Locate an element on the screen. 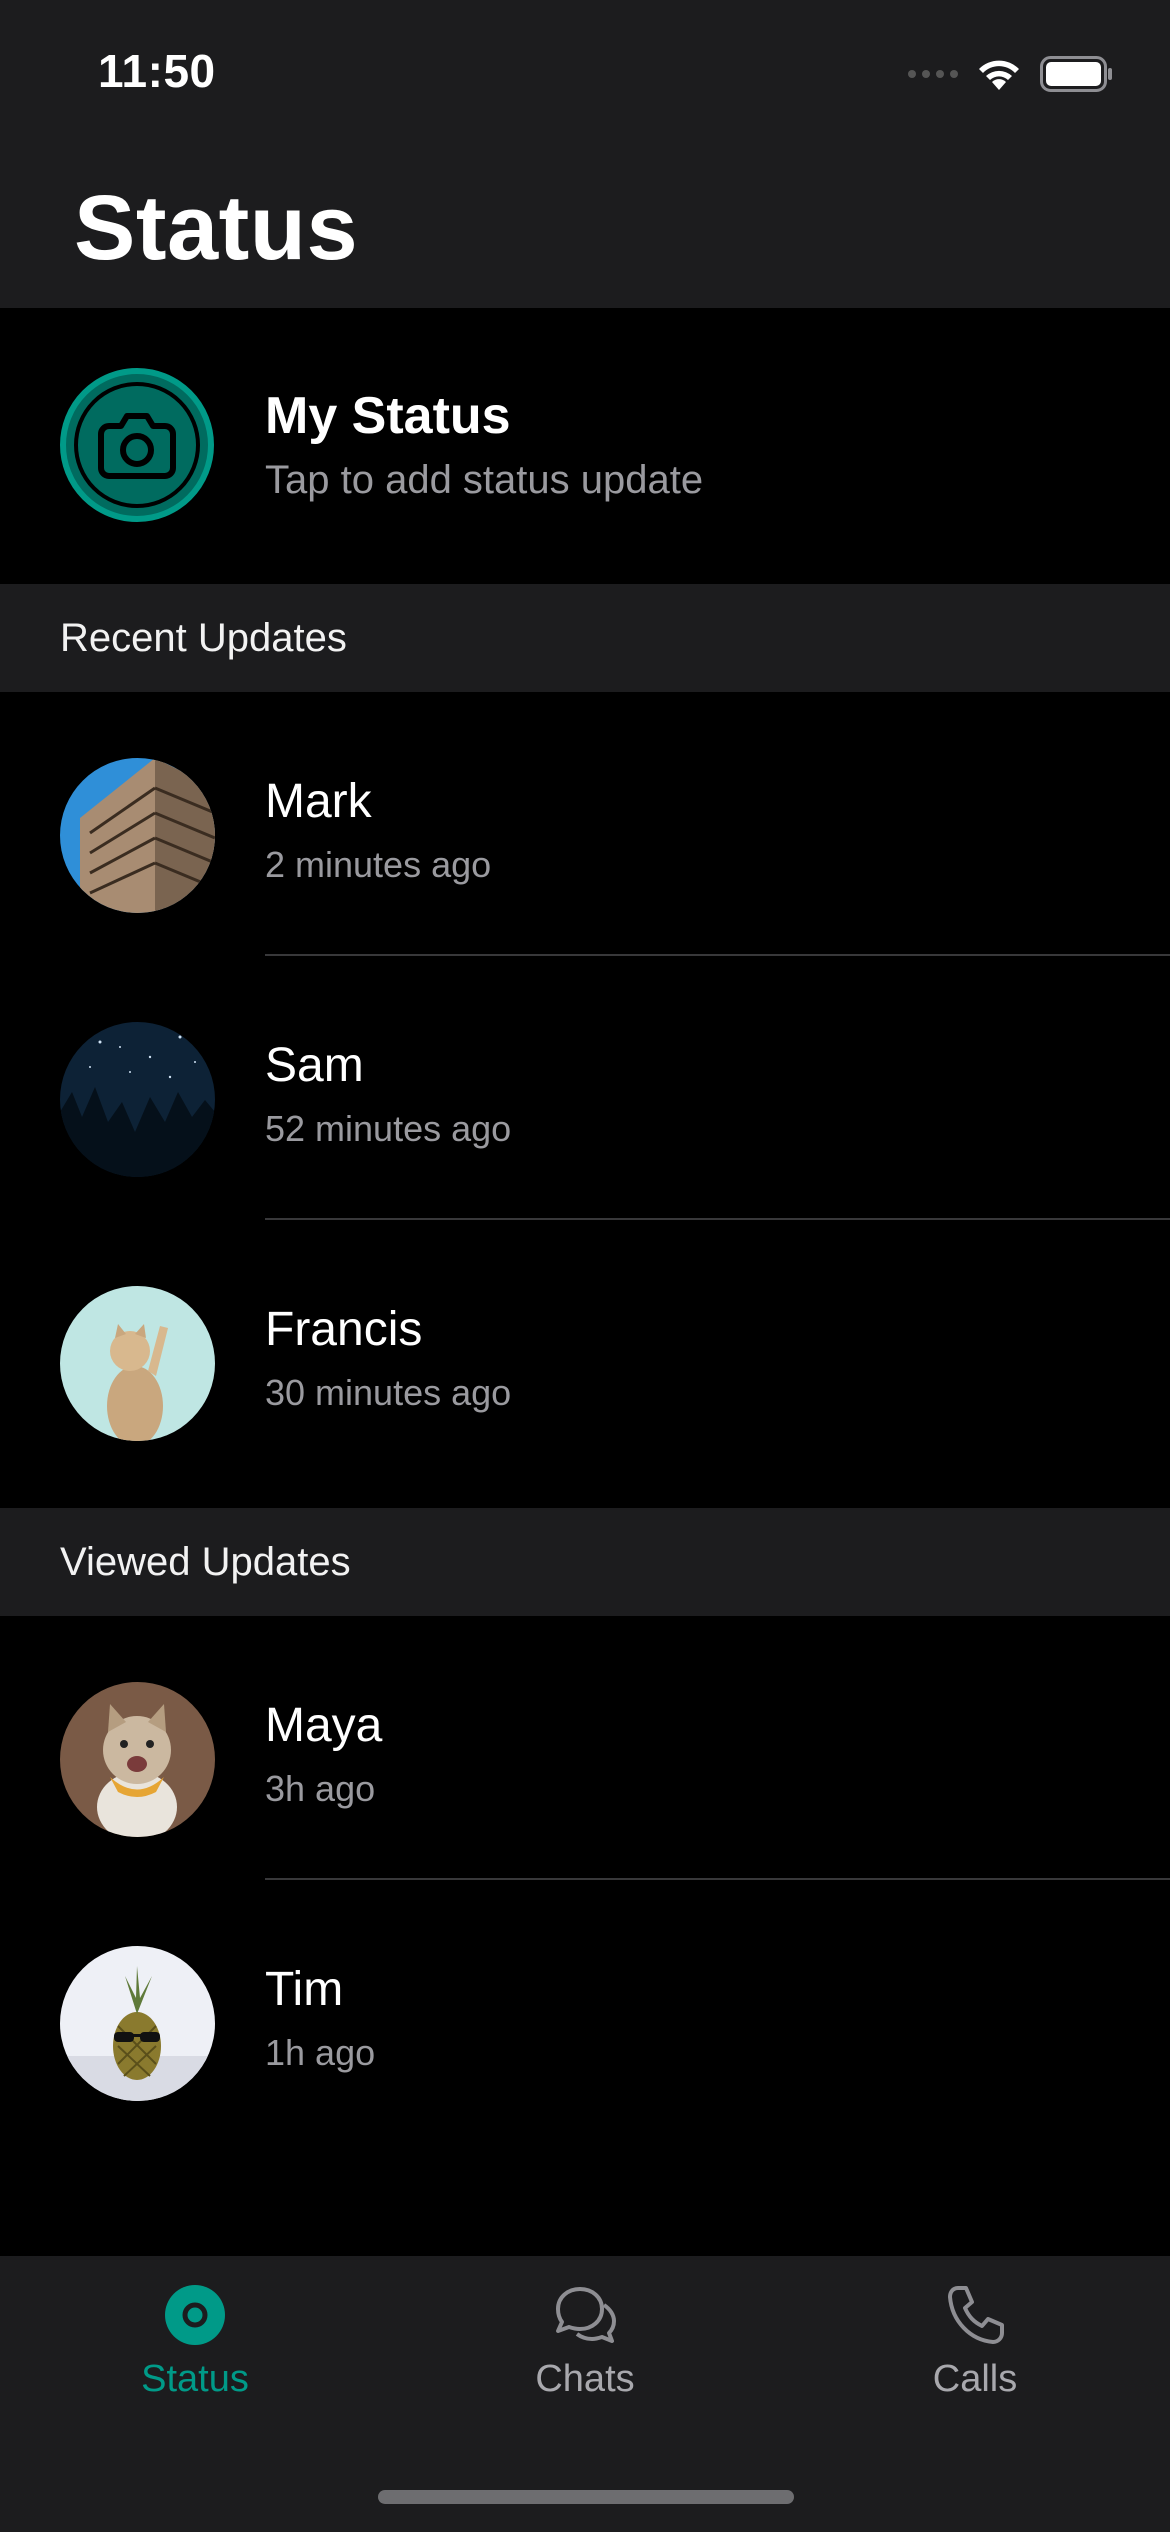 This screenshot has width=1170, height=2532. home-indicator is located at coordinates (586, 2497).